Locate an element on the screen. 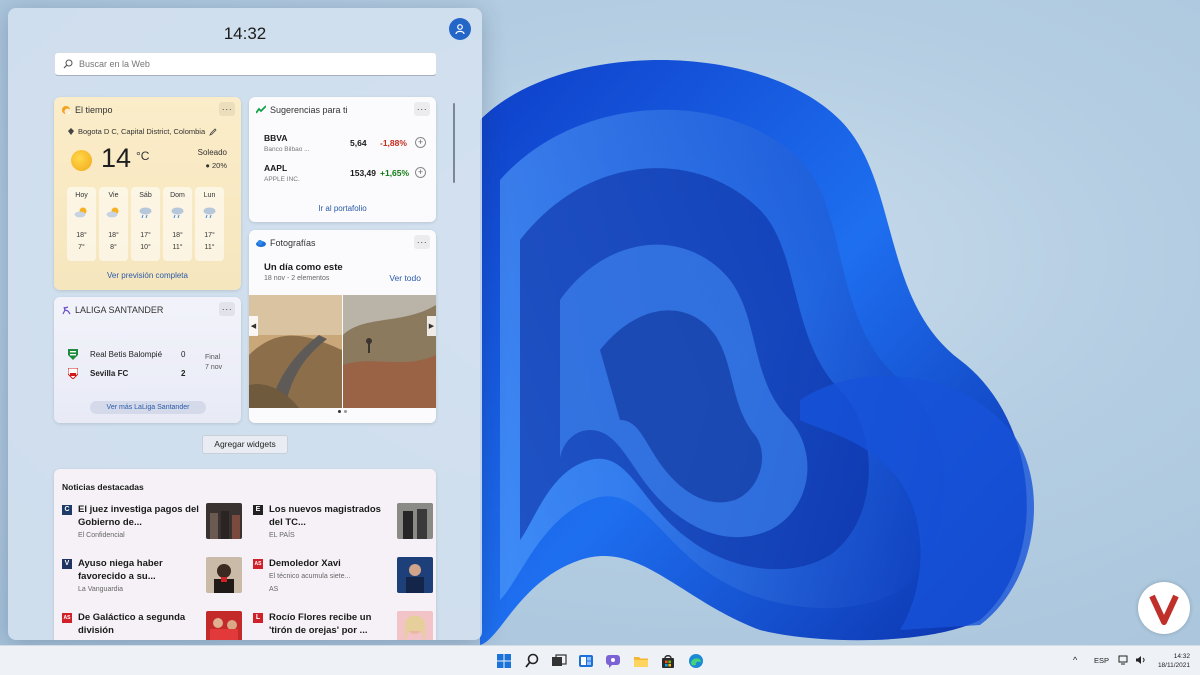 Image resolution: width=1200 pixels, height=675 pixels. panel-clock: 14:32 is located at coordinates (245, 33).